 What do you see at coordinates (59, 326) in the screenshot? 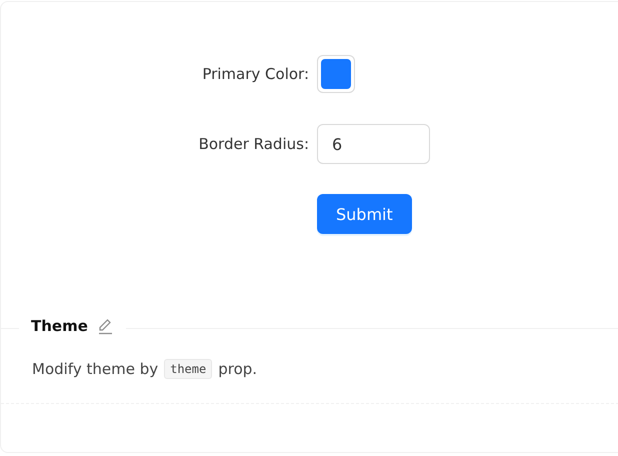
I see `section-title: Theme` at bounding box center [59, 326].